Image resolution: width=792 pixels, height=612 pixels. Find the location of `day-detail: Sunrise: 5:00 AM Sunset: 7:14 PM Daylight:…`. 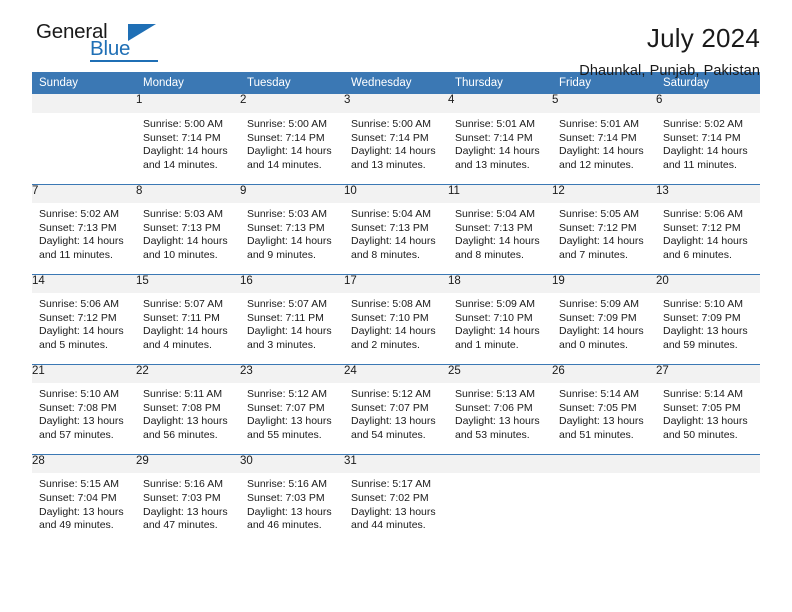

day-detail: Sunrise: 5:00 AM Sunset: 7:14 PM Daylight:… is located at coordinates (292, 148).